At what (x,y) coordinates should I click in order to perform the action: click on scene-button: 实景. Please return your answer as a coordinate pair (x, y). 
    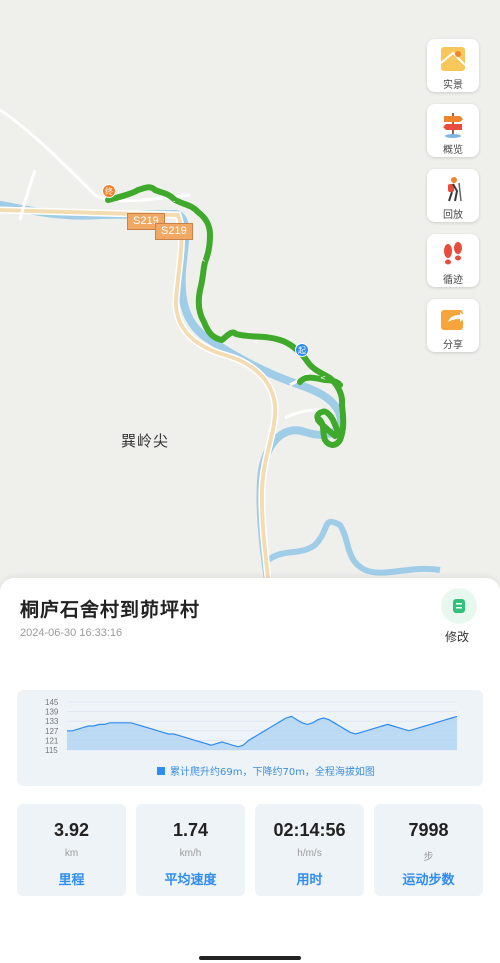
    Looking at the image, I should click on (453, 65).